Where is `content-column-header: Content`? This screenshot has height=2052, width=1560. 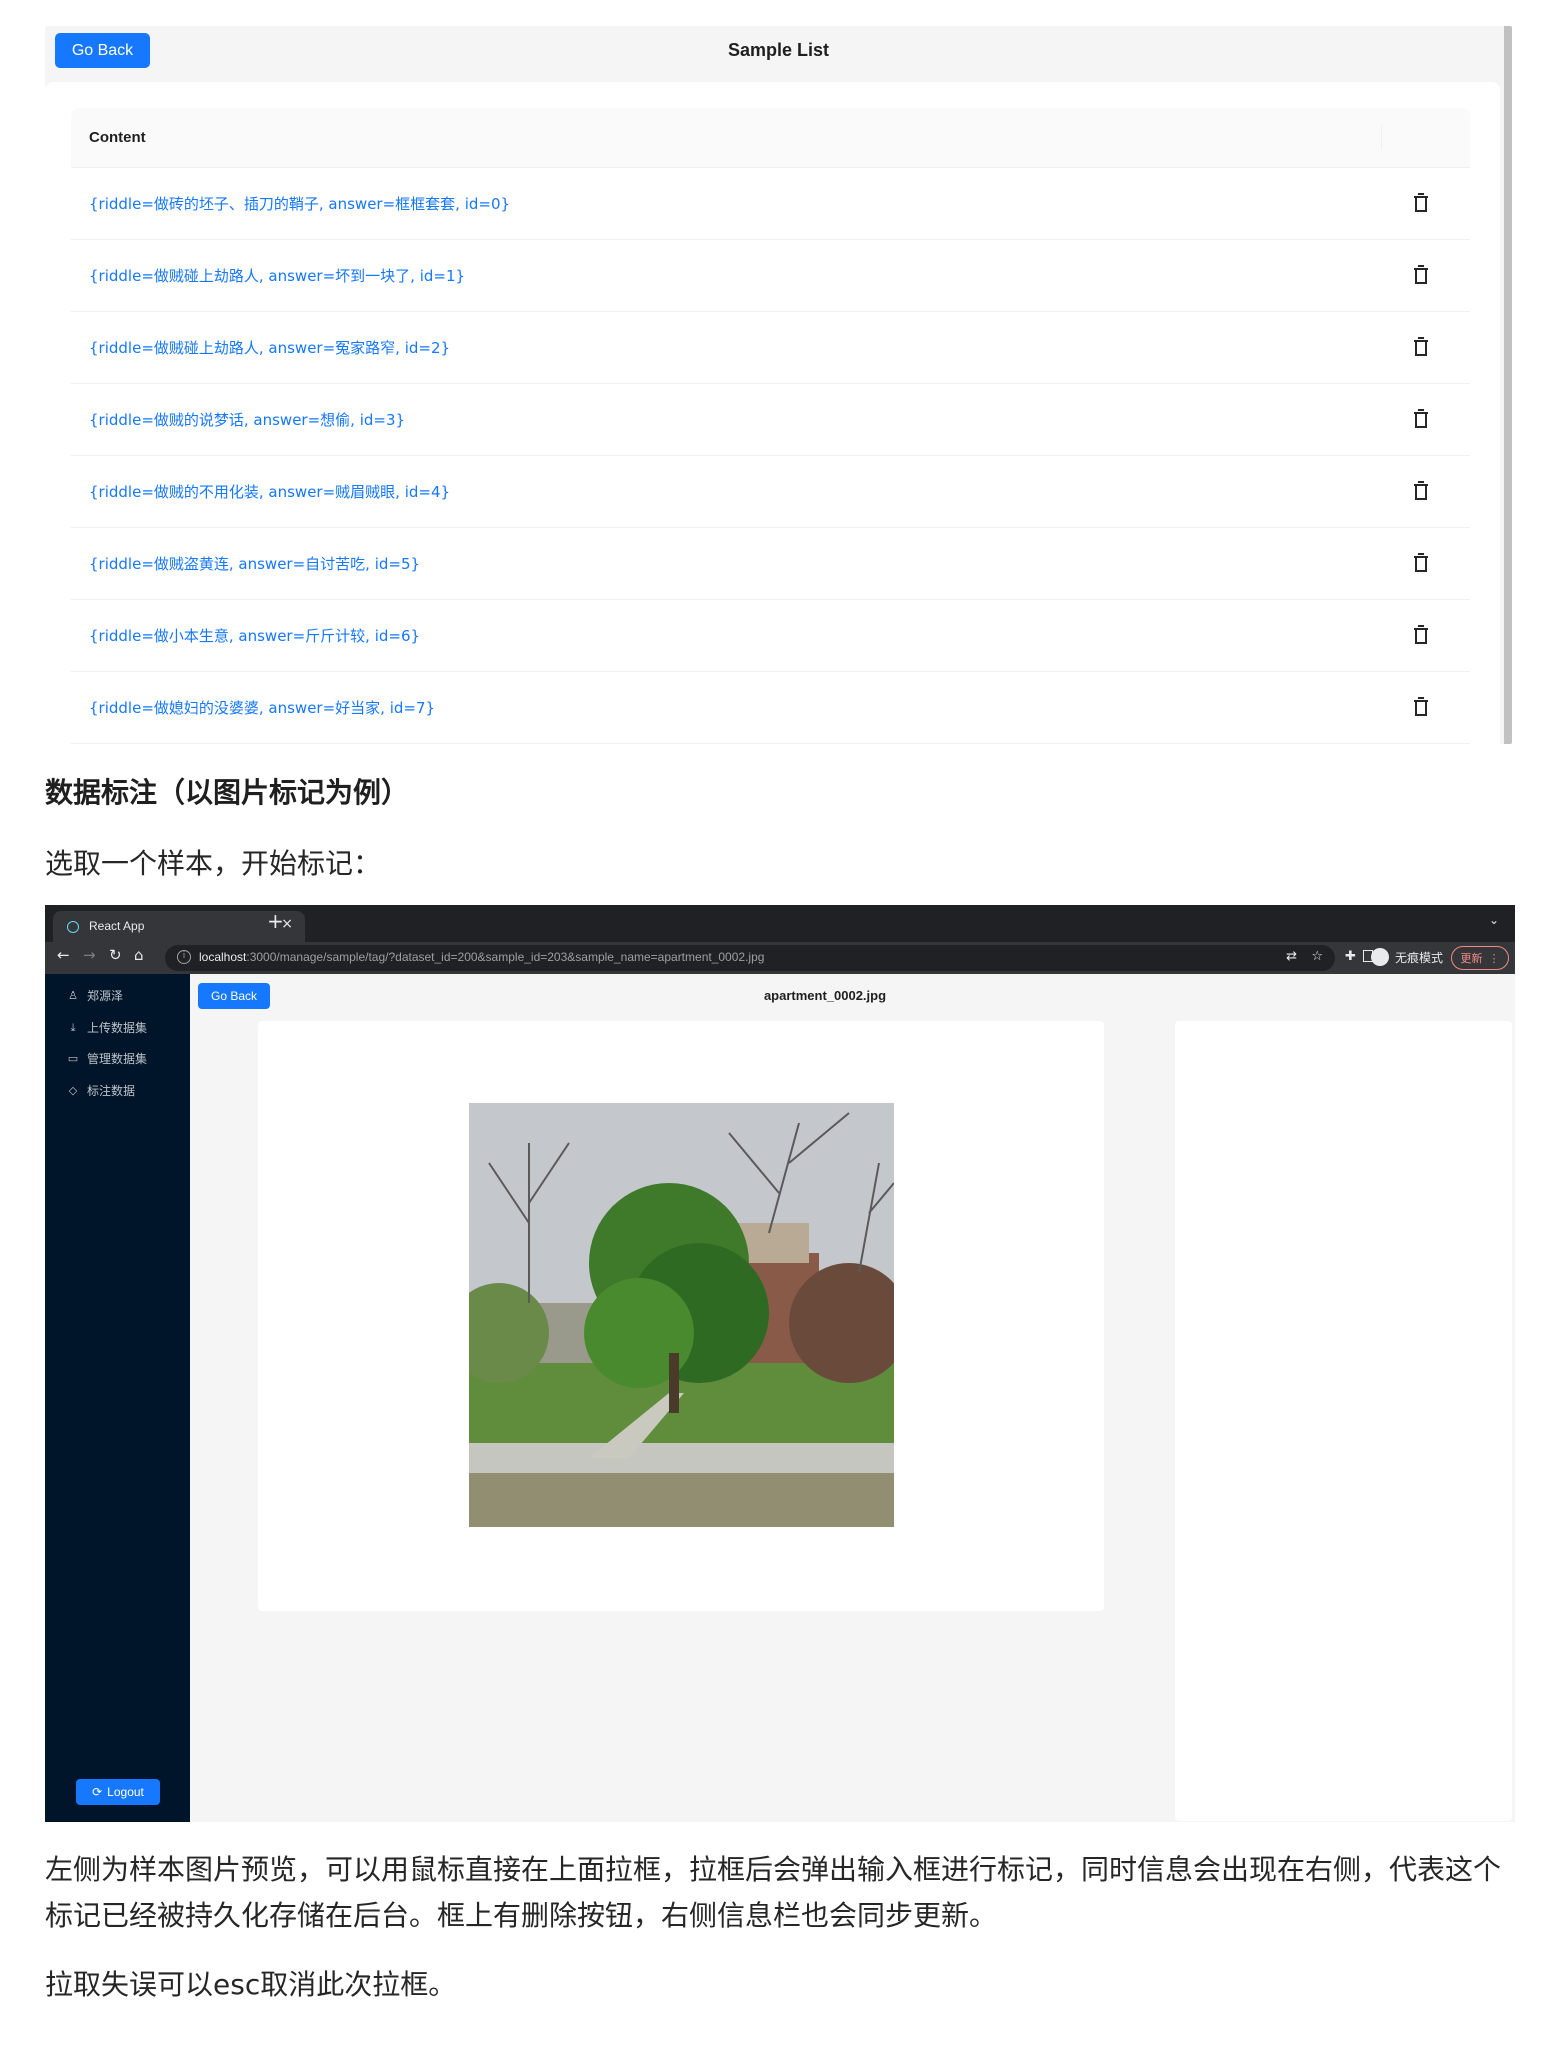 content-column-header: Content is located at coordinates (117, 137).